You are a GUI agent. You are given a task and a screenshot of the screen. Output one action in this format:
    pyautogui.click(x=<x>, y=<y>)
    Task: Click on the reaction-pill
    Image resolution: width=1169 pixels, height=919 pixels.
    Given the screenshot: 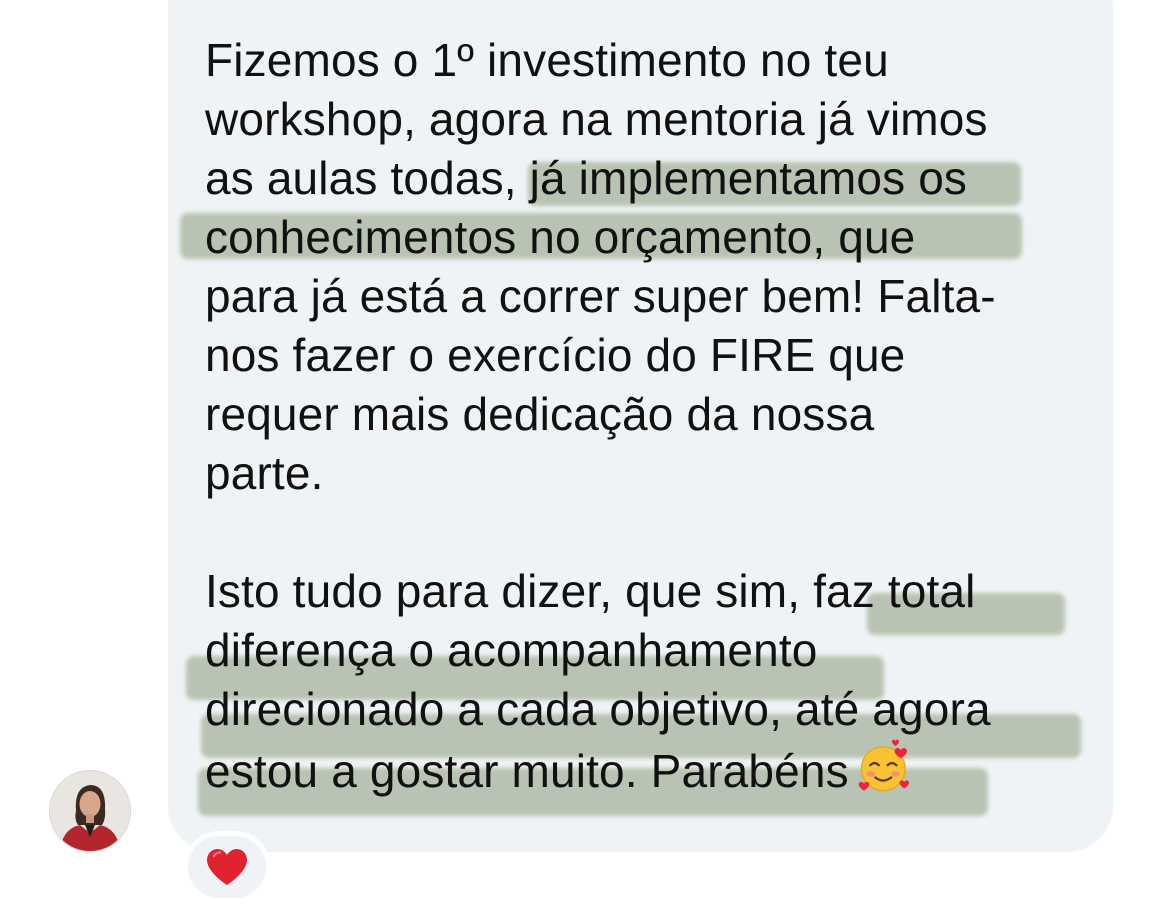 What is the action you would take?
    pyautogui.click(x=227, y=867)
    